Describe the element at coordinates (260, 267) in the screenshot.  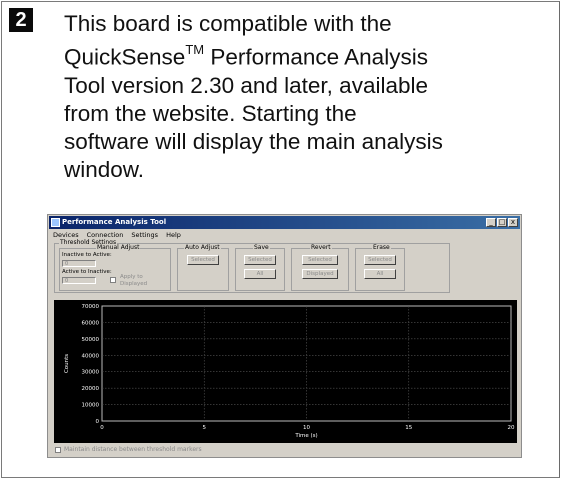
I see `save-group: Save Selected All` at that location.